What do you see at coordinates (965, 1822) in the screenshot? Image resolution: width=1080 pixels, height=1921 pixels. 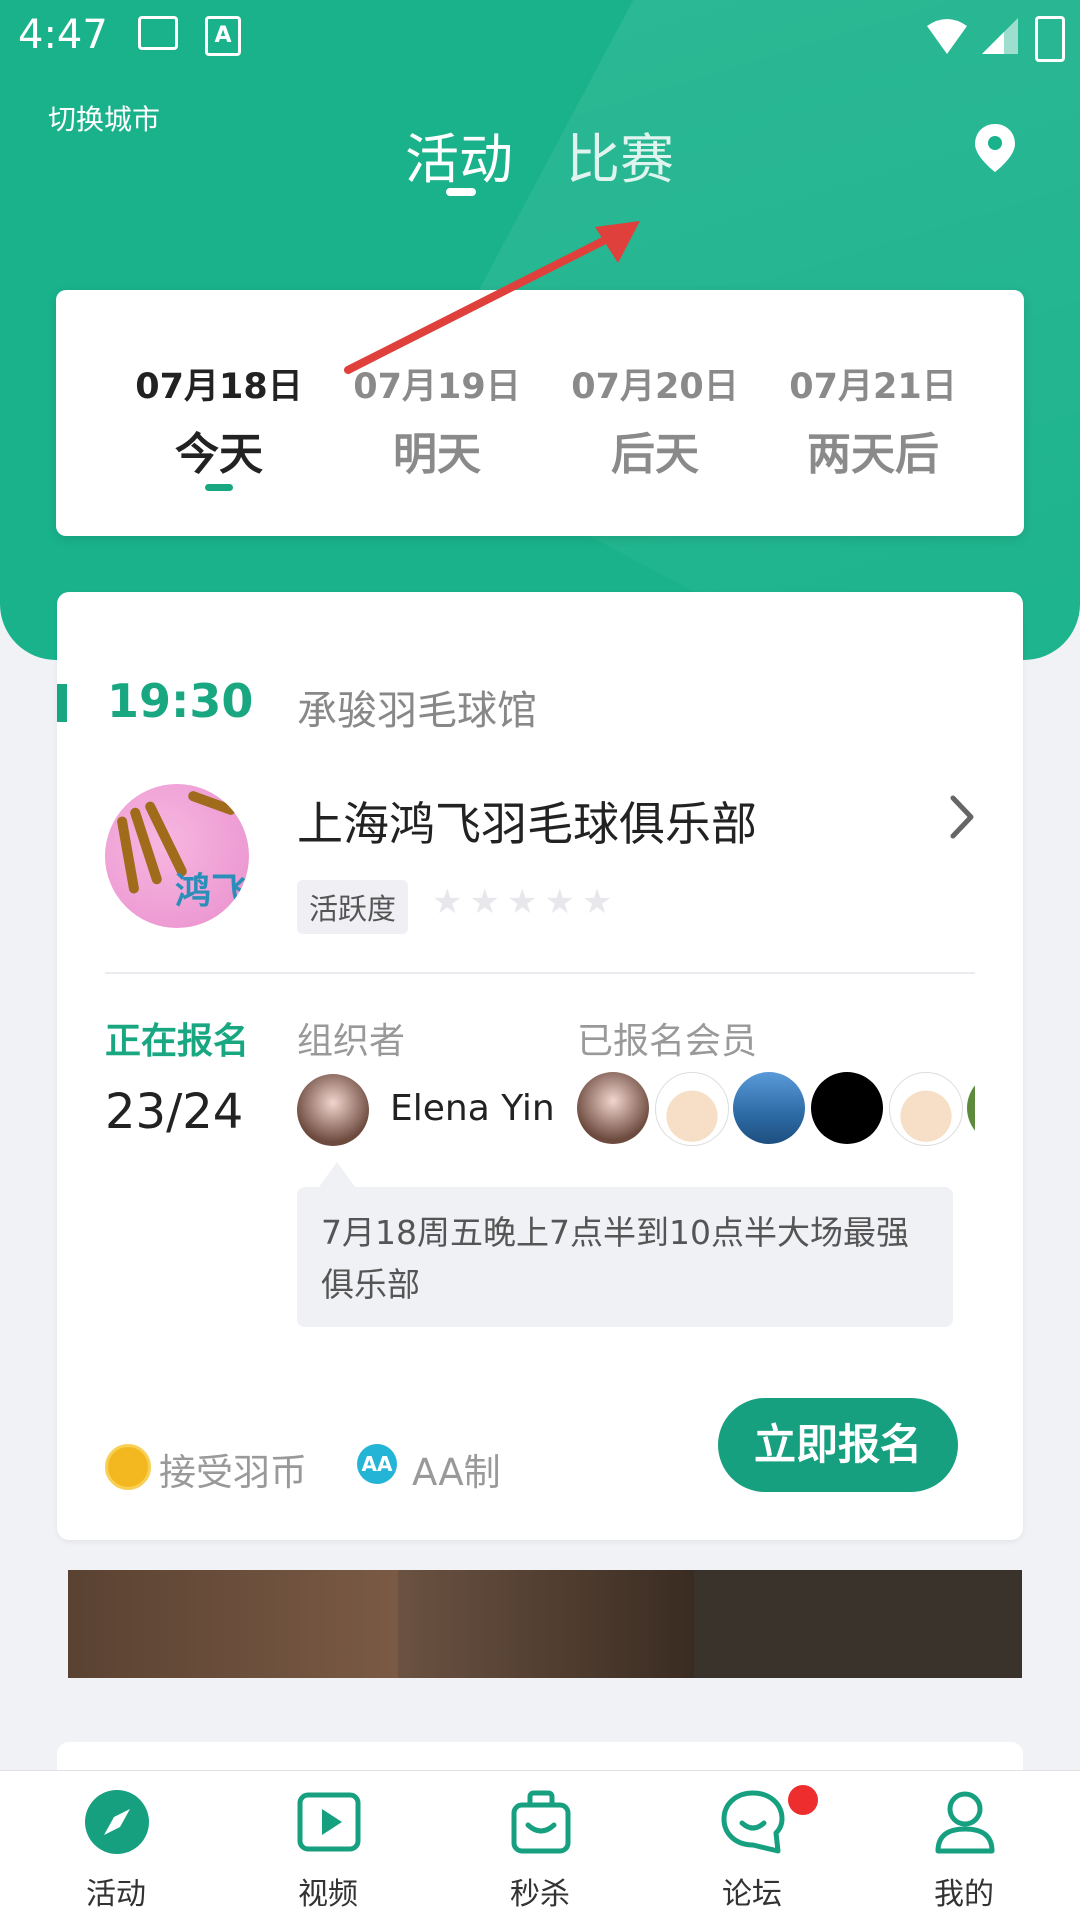 I see `user-icon` at bounding box center [965, 1822].